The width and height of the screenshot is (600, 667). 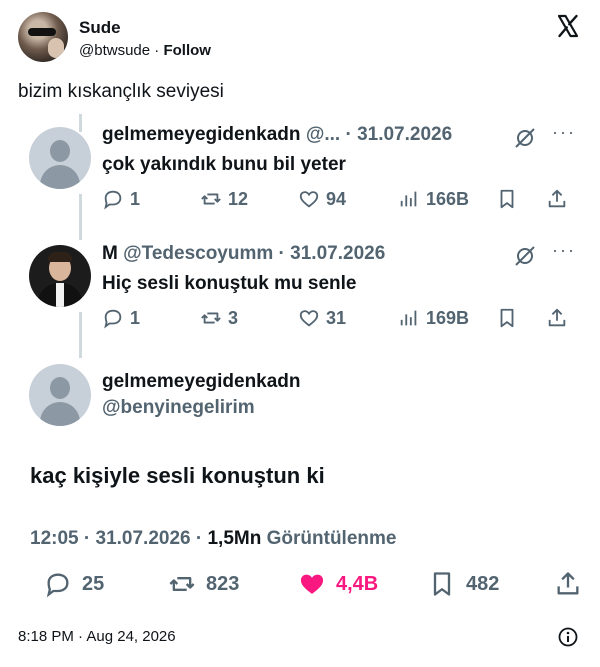 I want to click on main-reply-meta: 12:05 · 31.07.2026 · 1,5Mn Görüntülenme, so click(x=213, y=538).